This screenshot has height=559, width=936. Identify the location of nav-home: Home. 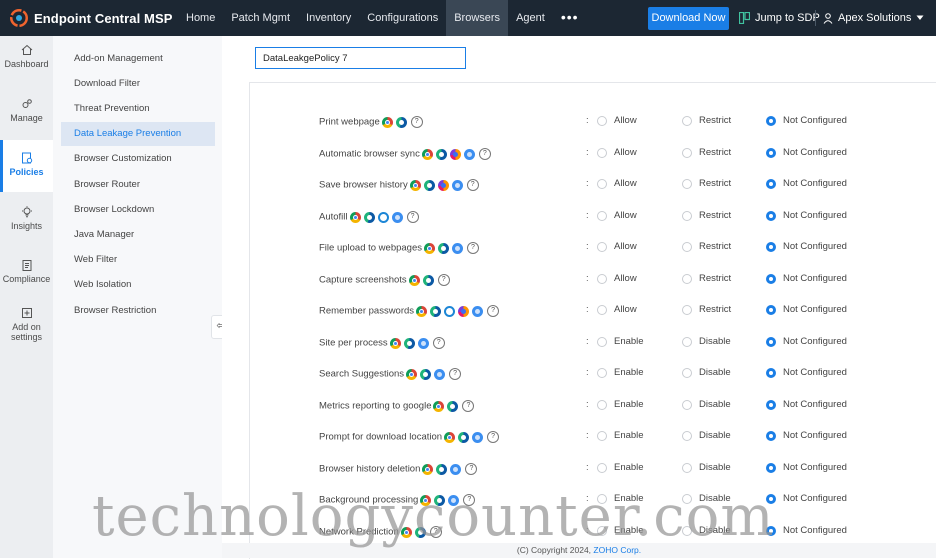
(200, 18).